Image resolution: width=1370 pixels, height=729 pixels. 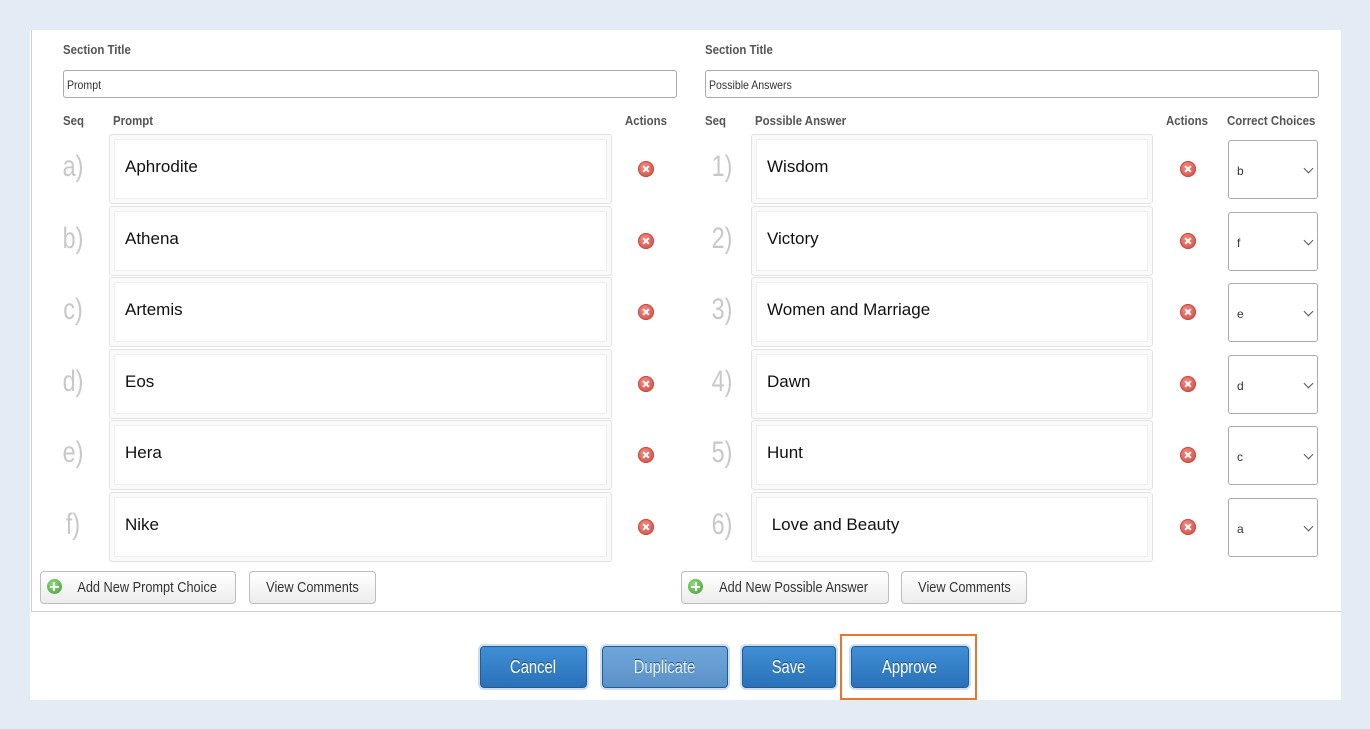 I want to click on correct-choice-value: d, so click(x=1240, y=385).